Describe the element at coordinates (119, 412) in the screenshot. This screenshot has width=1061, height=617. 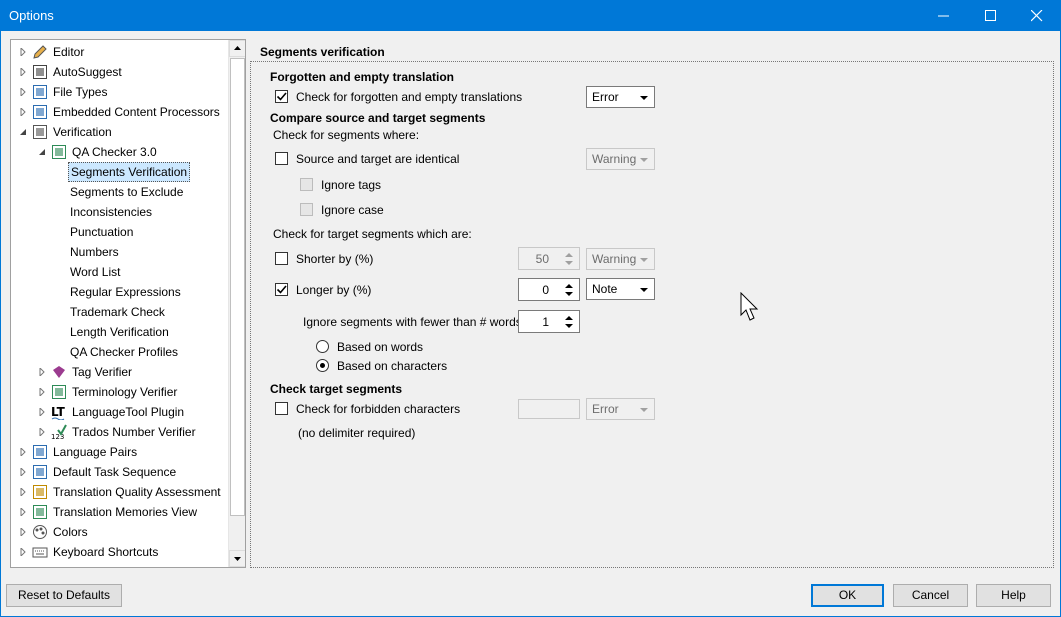
I see `tree-item: LT LanguageTool Plugin` at that location.